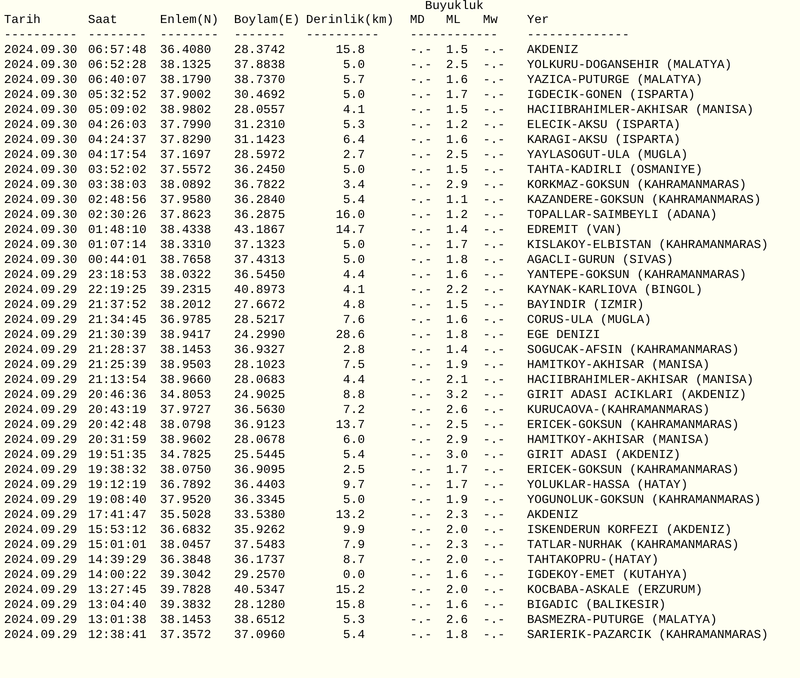  What do you see at coordinates (186, 50) in the screenshot?
I see `table-cell: 36.4080` at bounding box center [186, 50].